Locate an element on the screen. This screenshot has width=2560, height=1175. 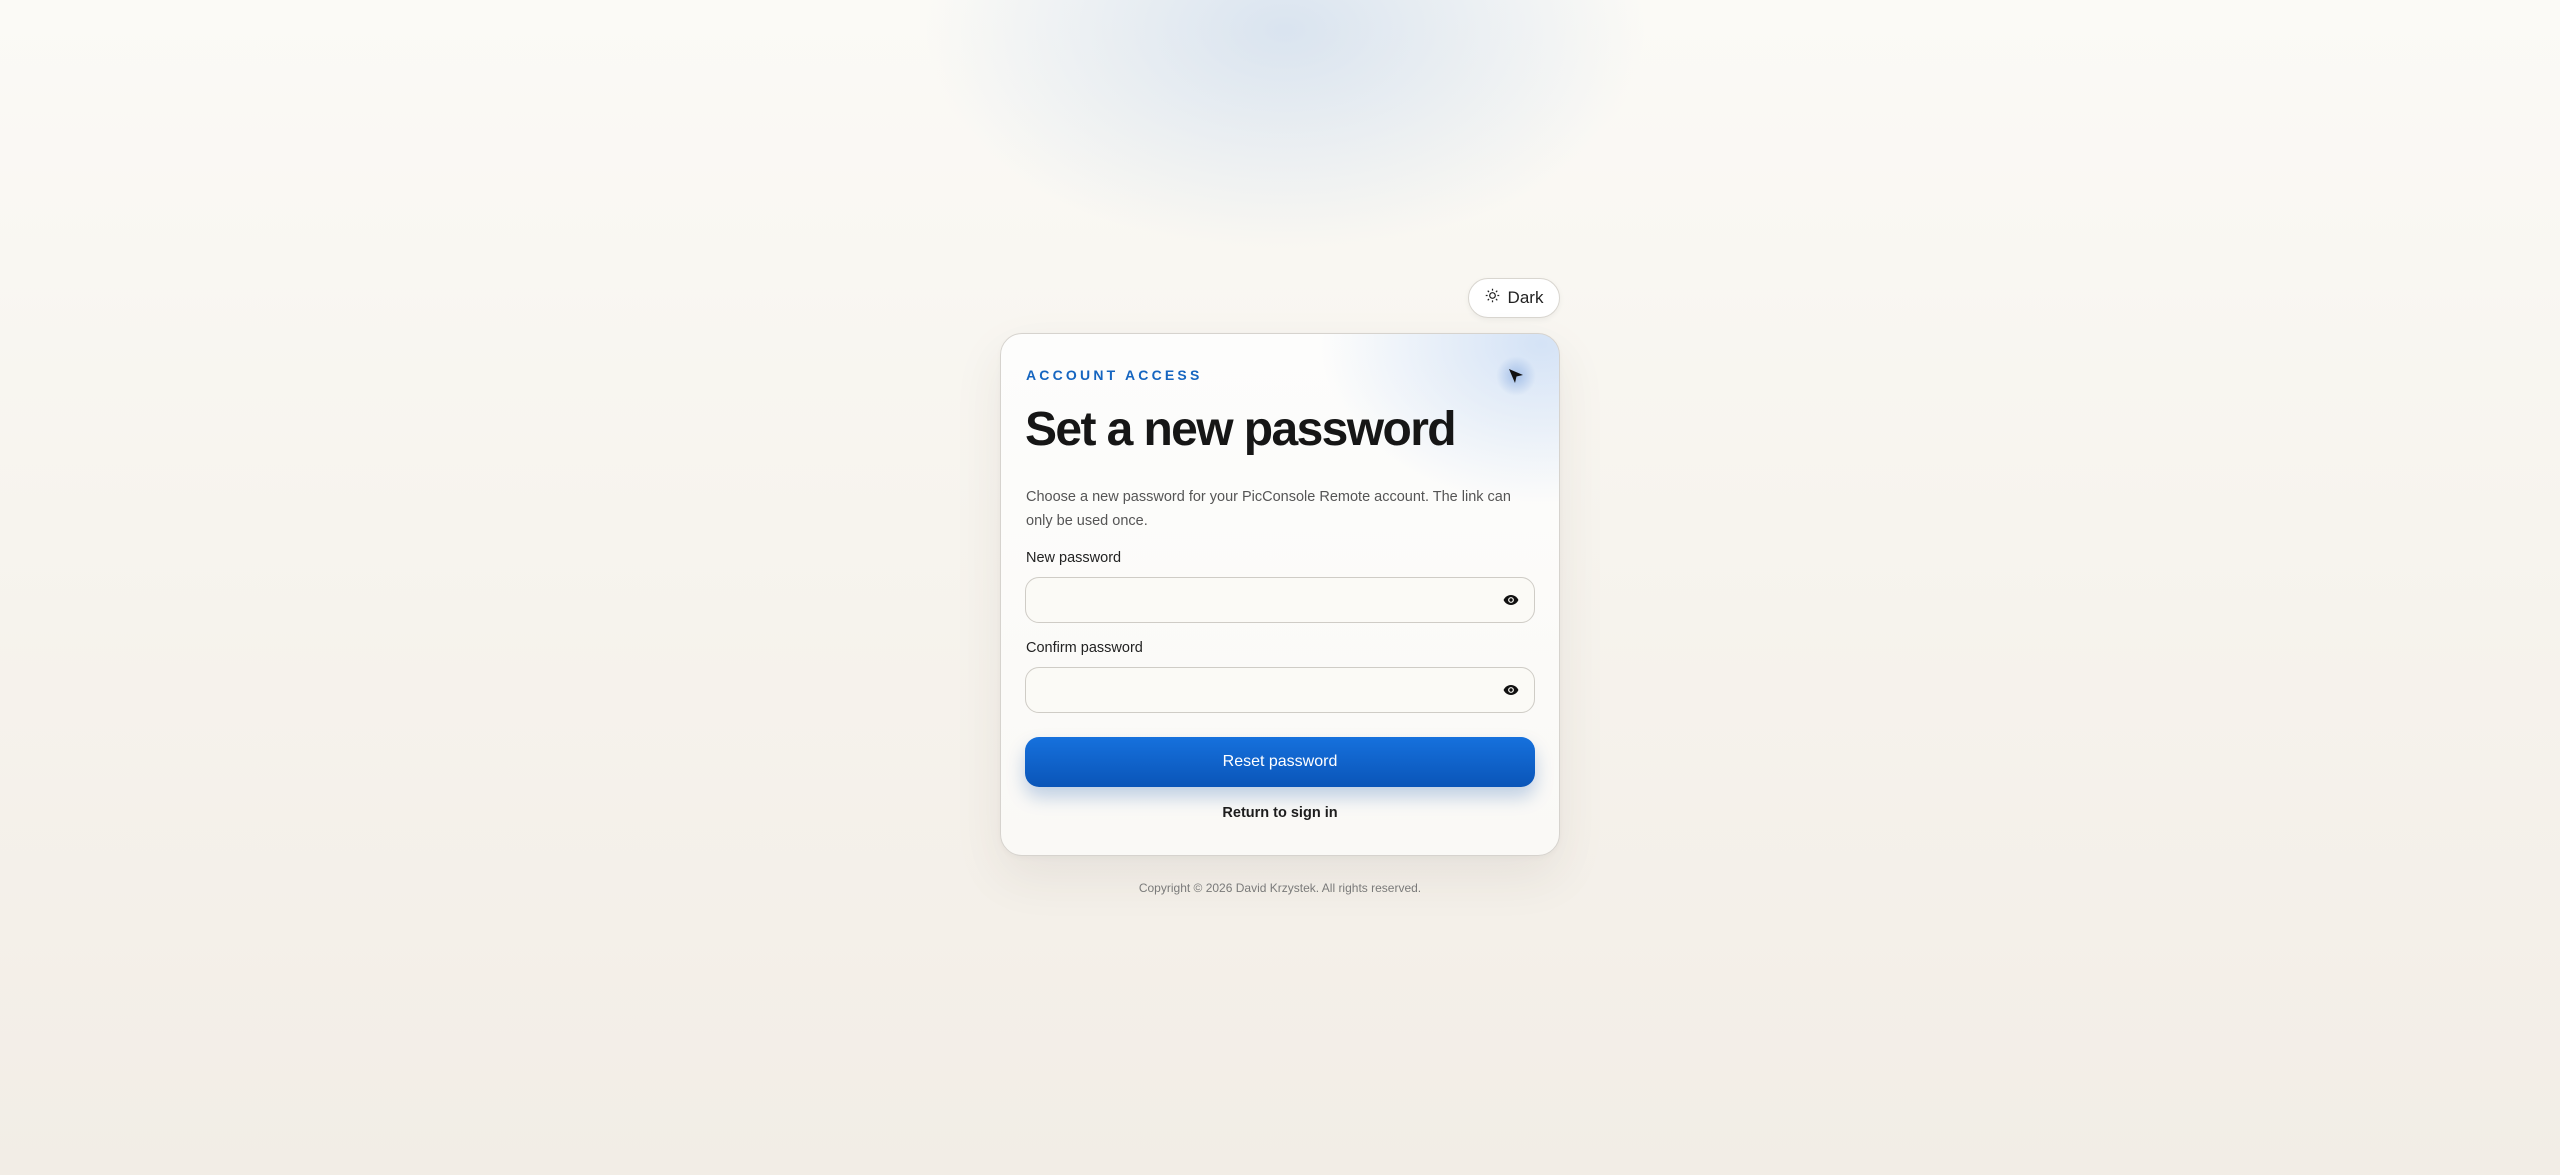
new-password-field-wrapper is located at coordinates (1280, 600).